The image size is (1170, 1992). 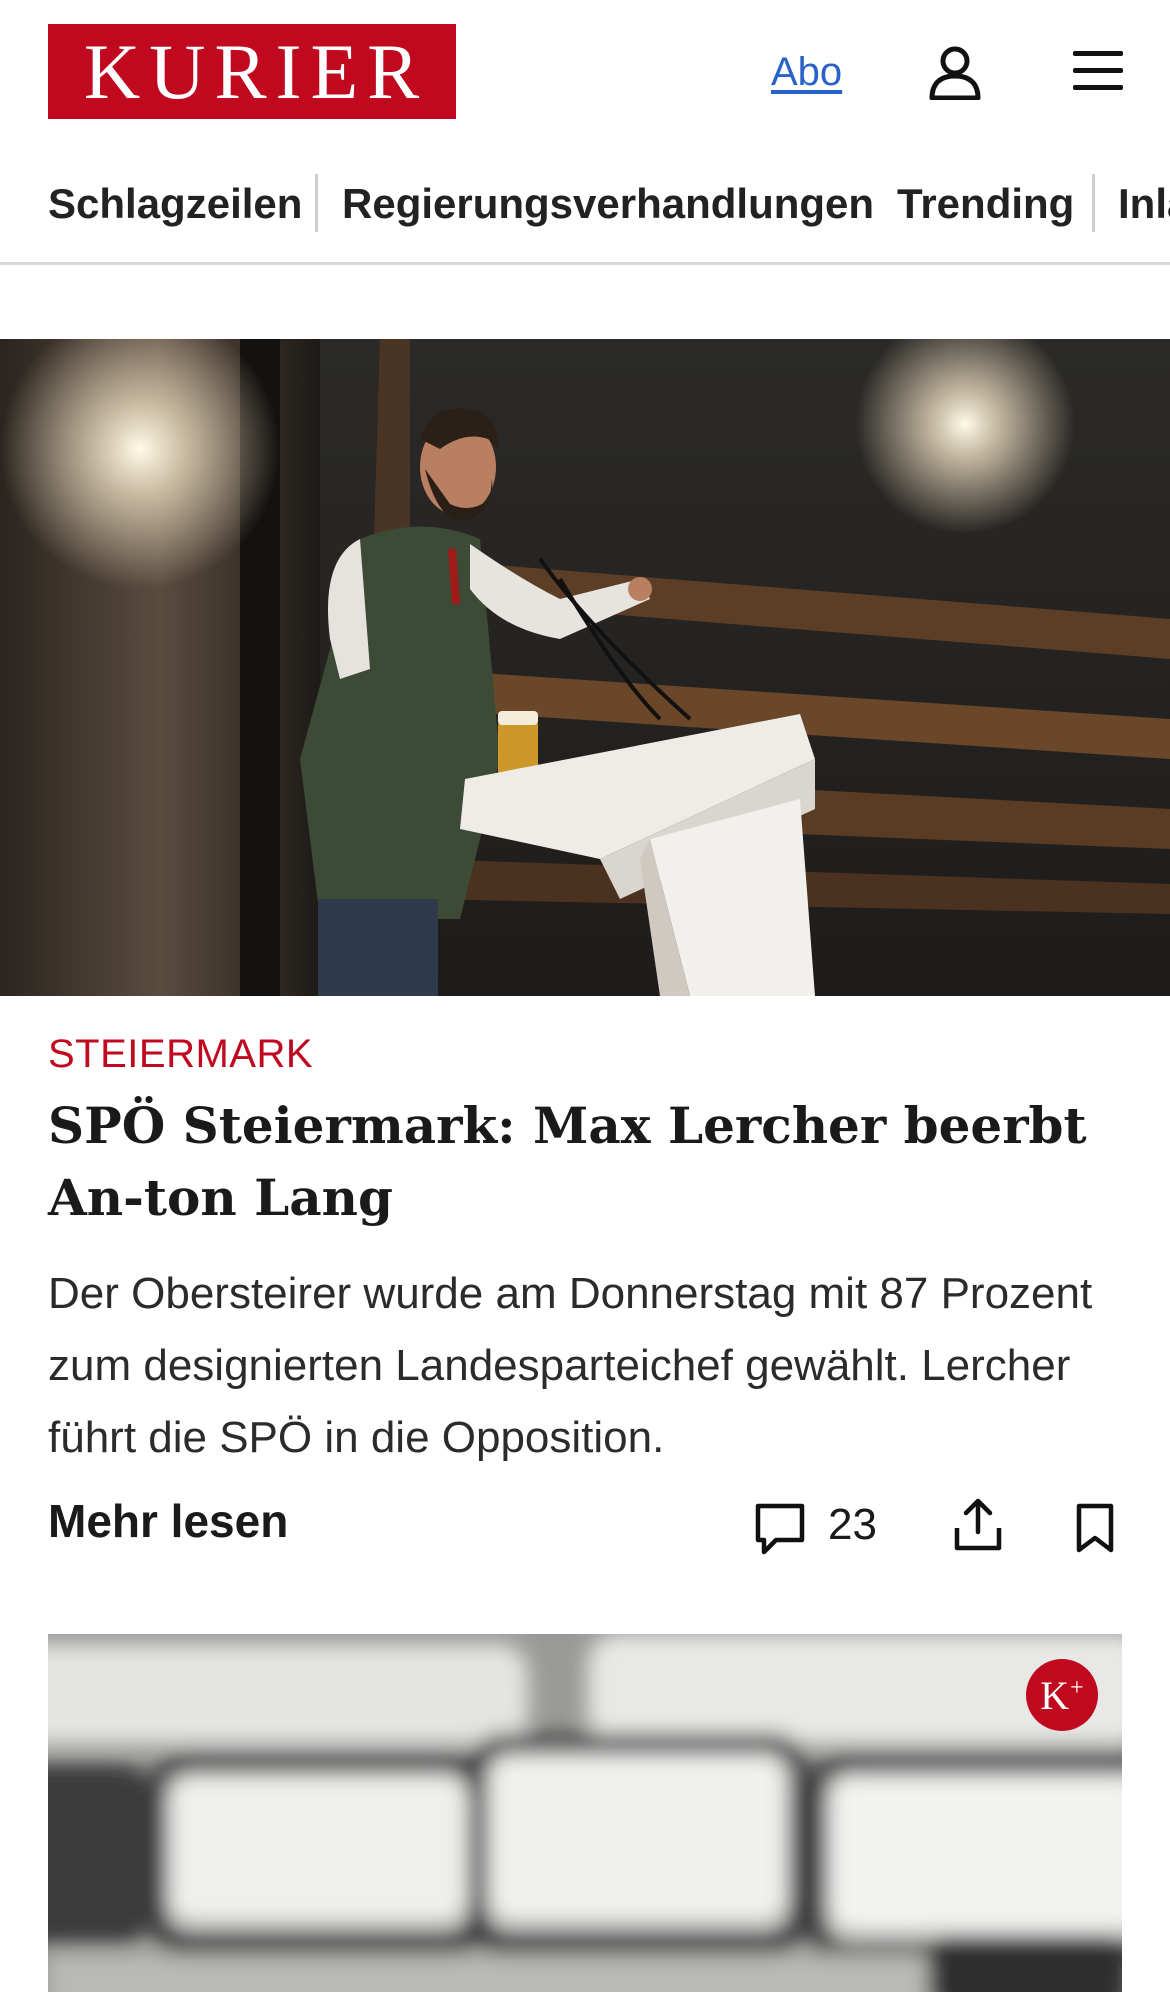 I want to click on kplus-plus: +, so click(x=1077, y=1687).